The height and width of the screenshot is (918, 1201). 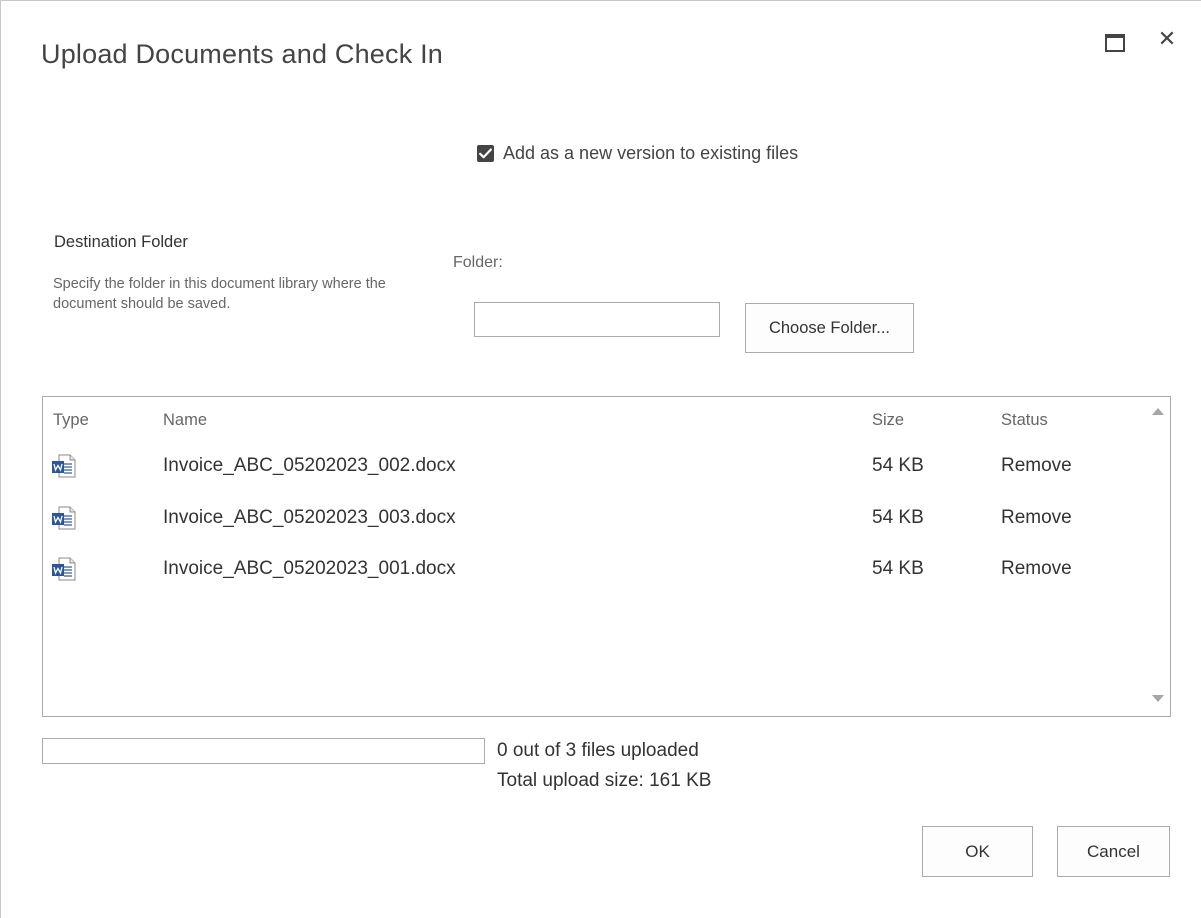 What do you see at coordinates (597, 319) in the screenshot?
I see `folder-input` at bounding box center [597, 319].